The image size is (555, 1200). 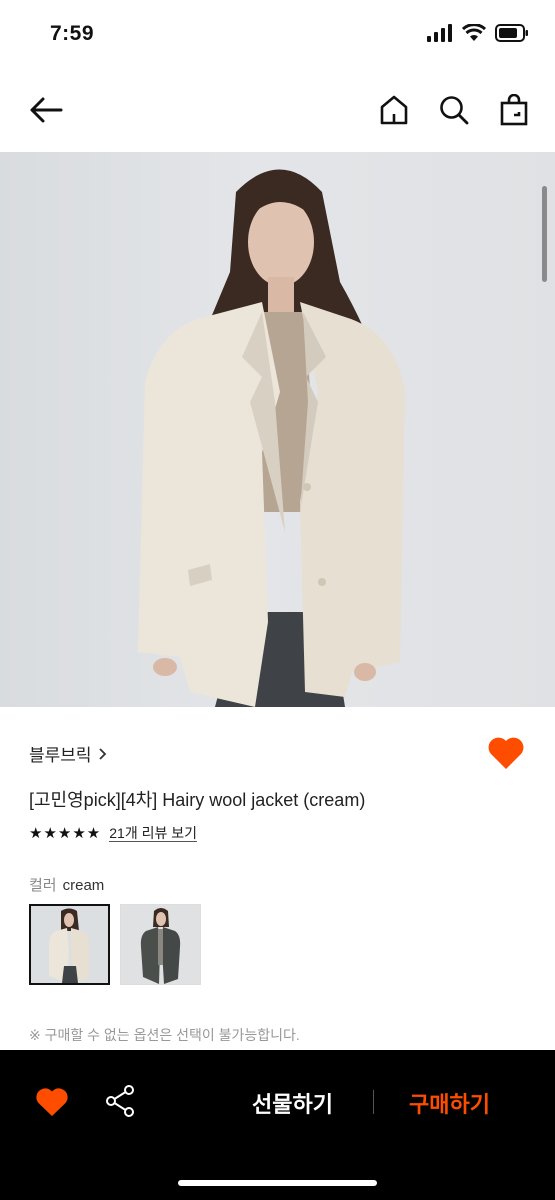 What do you see at coordinates (153, 833) in the screenshot?
I see `review-link: 21개 리뷰 보기` at bounding box center [153, 833].